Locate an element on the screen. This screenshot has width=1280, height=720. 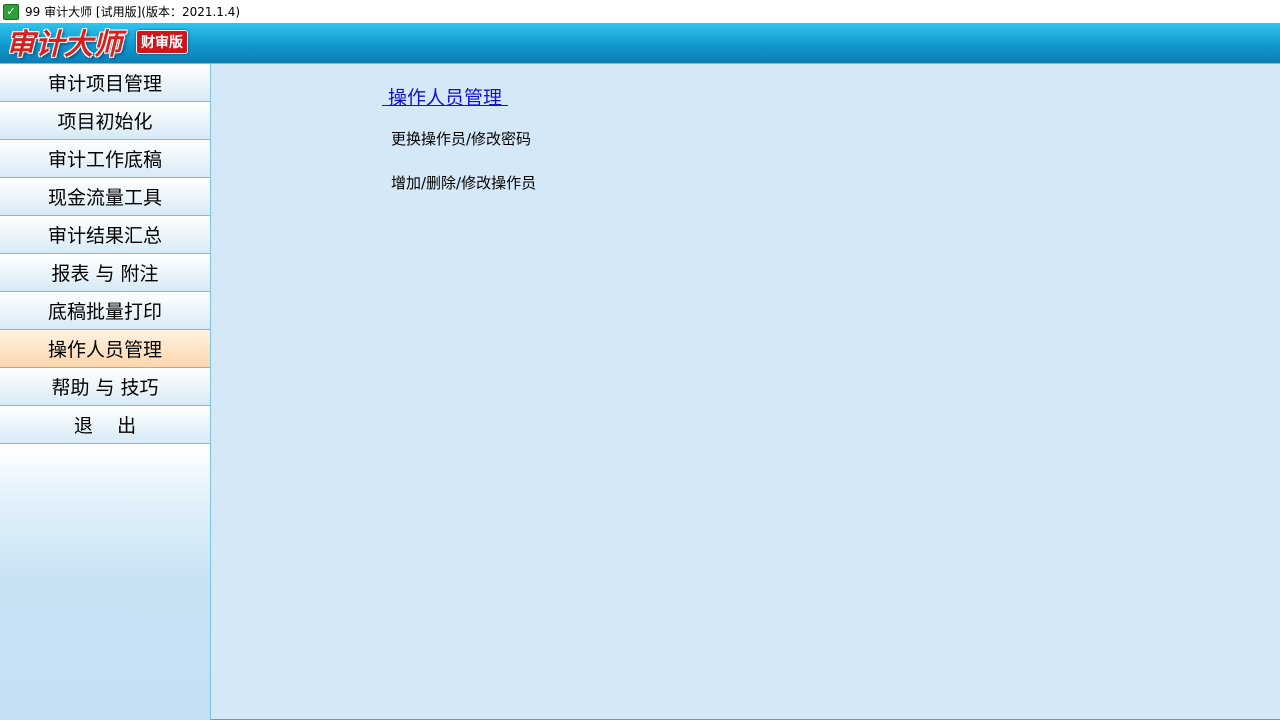
title-bar: ✓ 99 审计大师 [试用版](版本：2021.1.4) is located at coordinates (640, 11).